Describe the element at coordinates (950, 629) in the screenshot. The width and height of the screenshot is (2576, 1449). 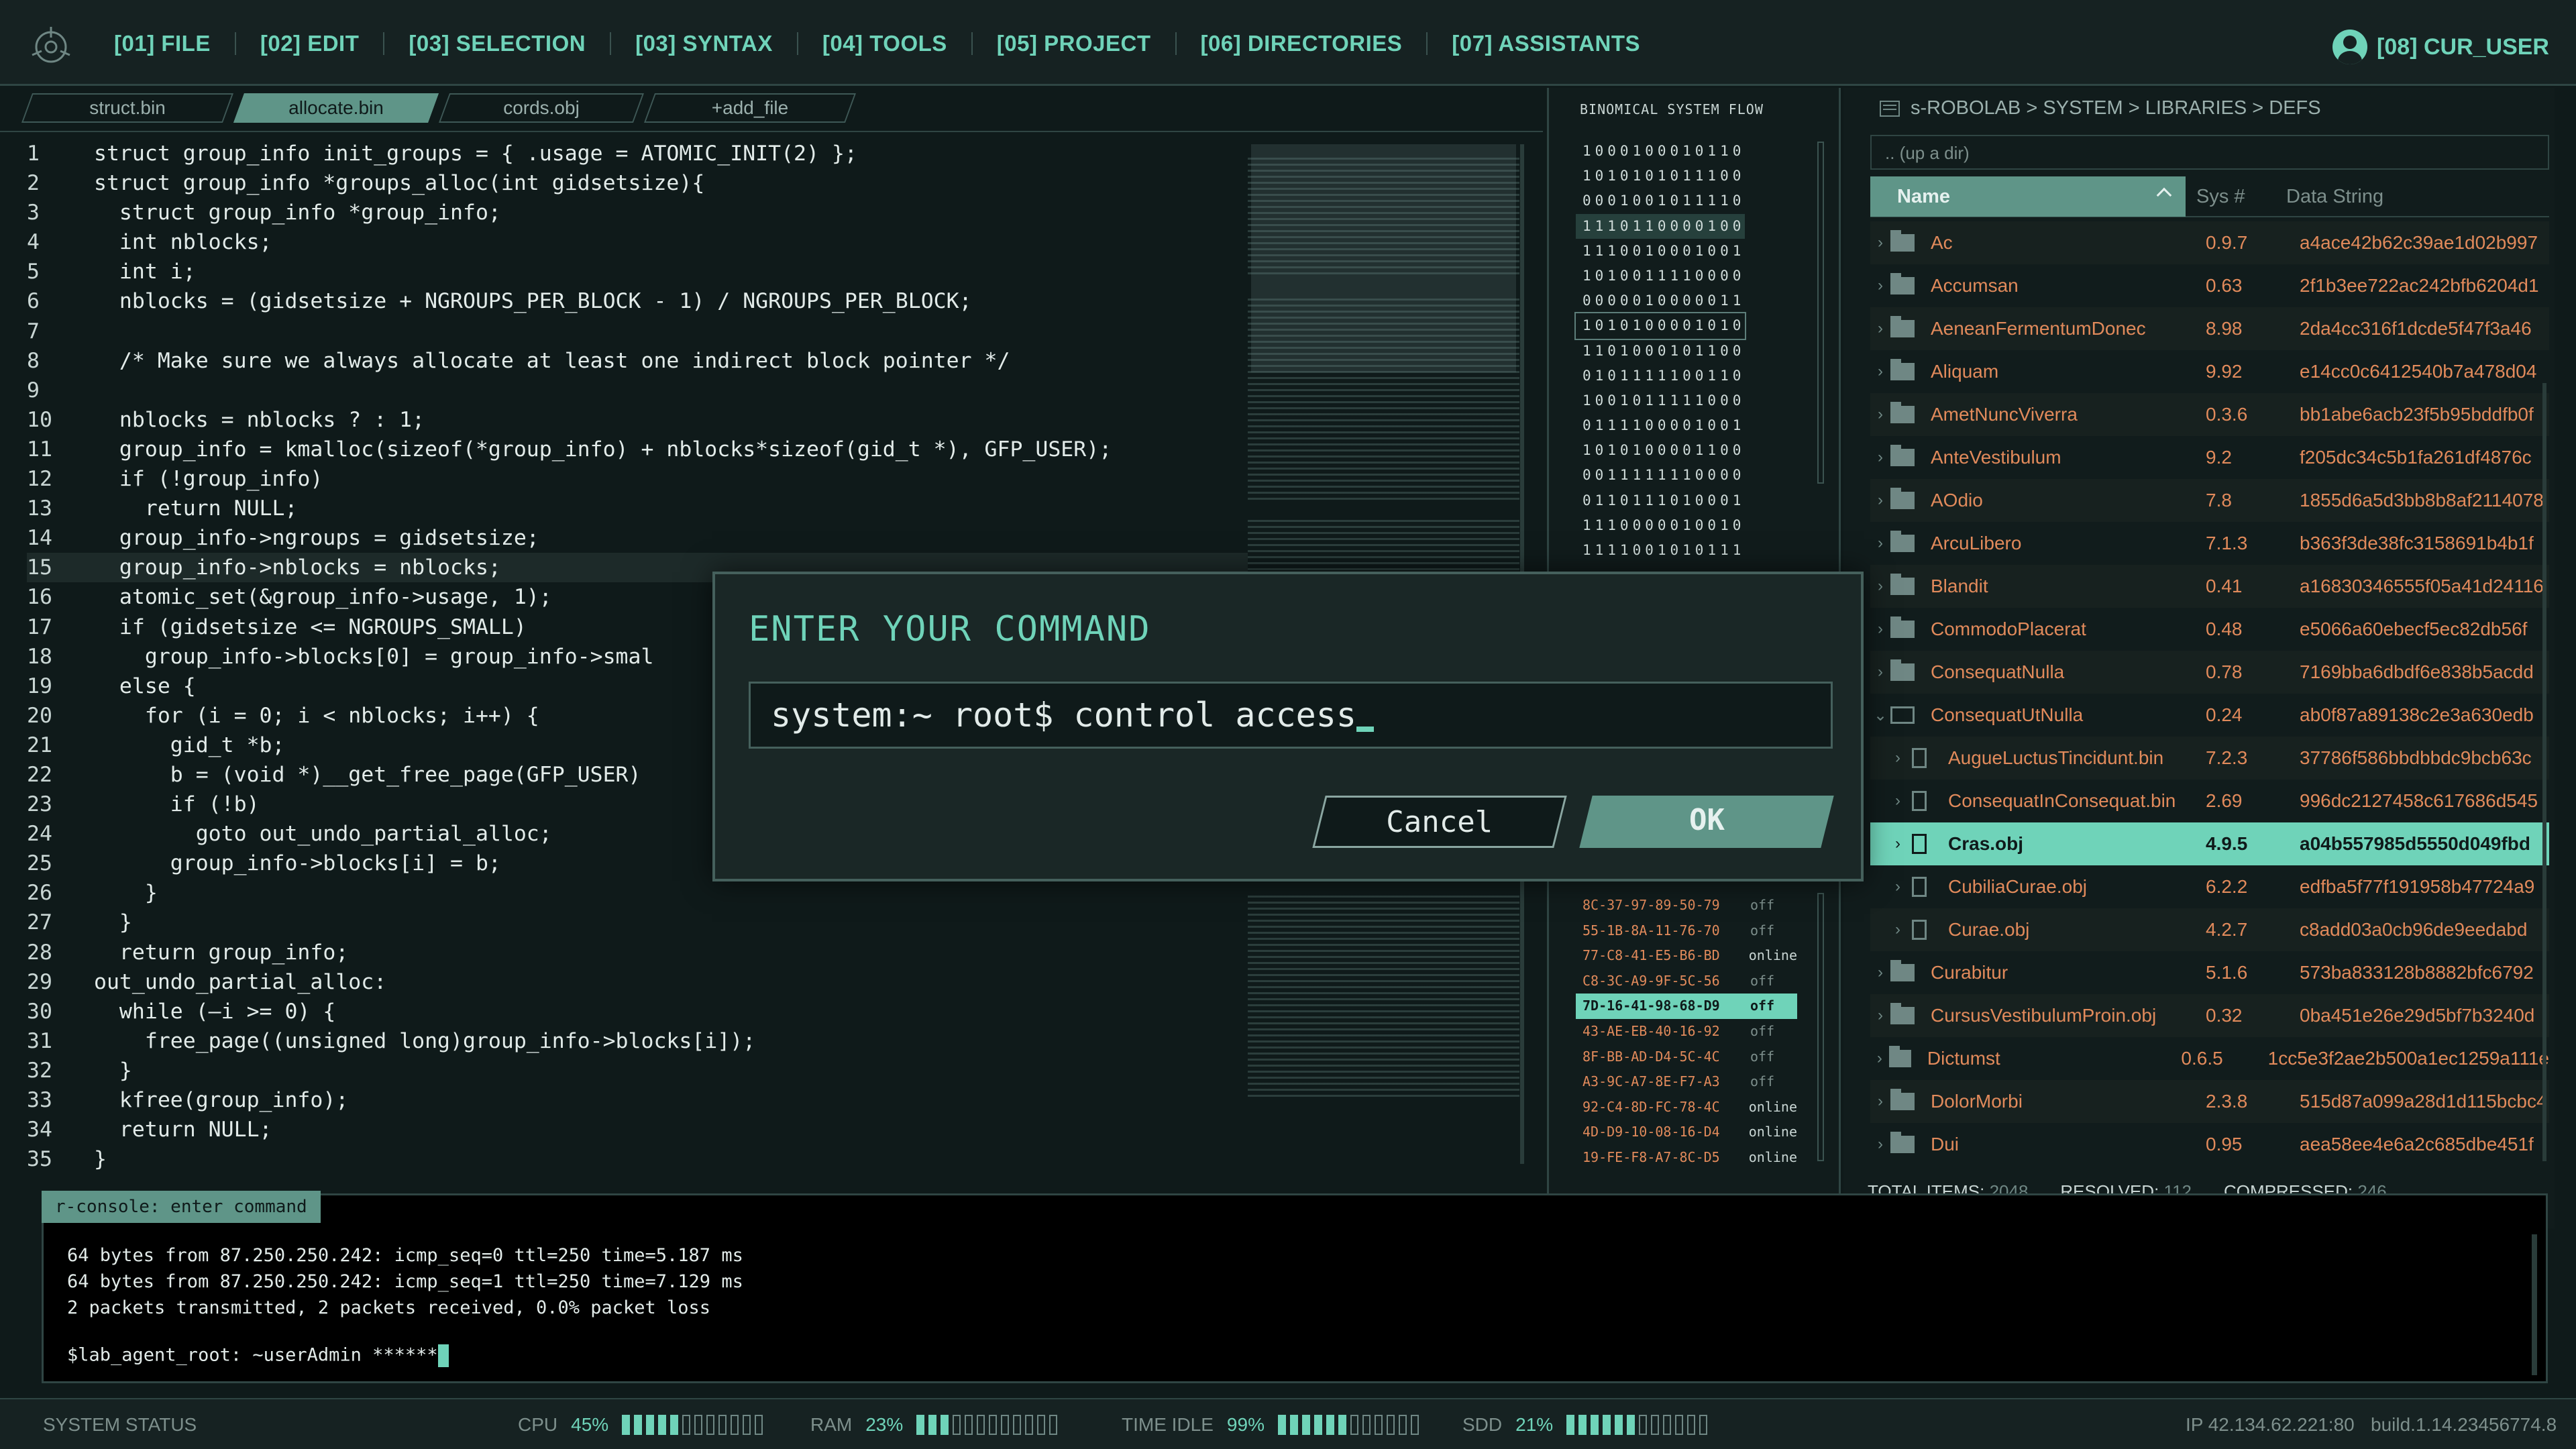
I see `dialog-title: ENTER YOUR COMMAND` at that location.